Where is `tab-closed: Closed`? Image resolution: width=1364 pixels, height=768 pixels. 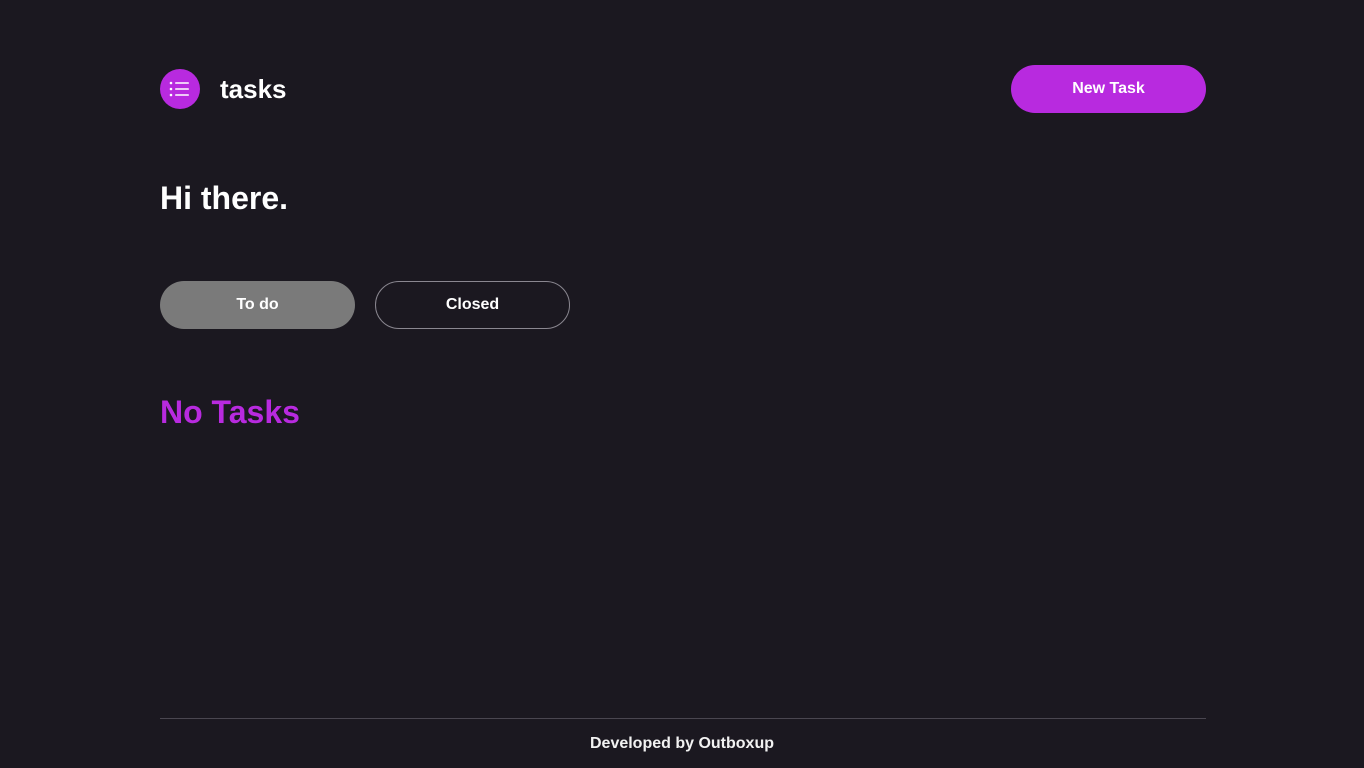 tab-closed: Closed is located at coordinates (472, 305).